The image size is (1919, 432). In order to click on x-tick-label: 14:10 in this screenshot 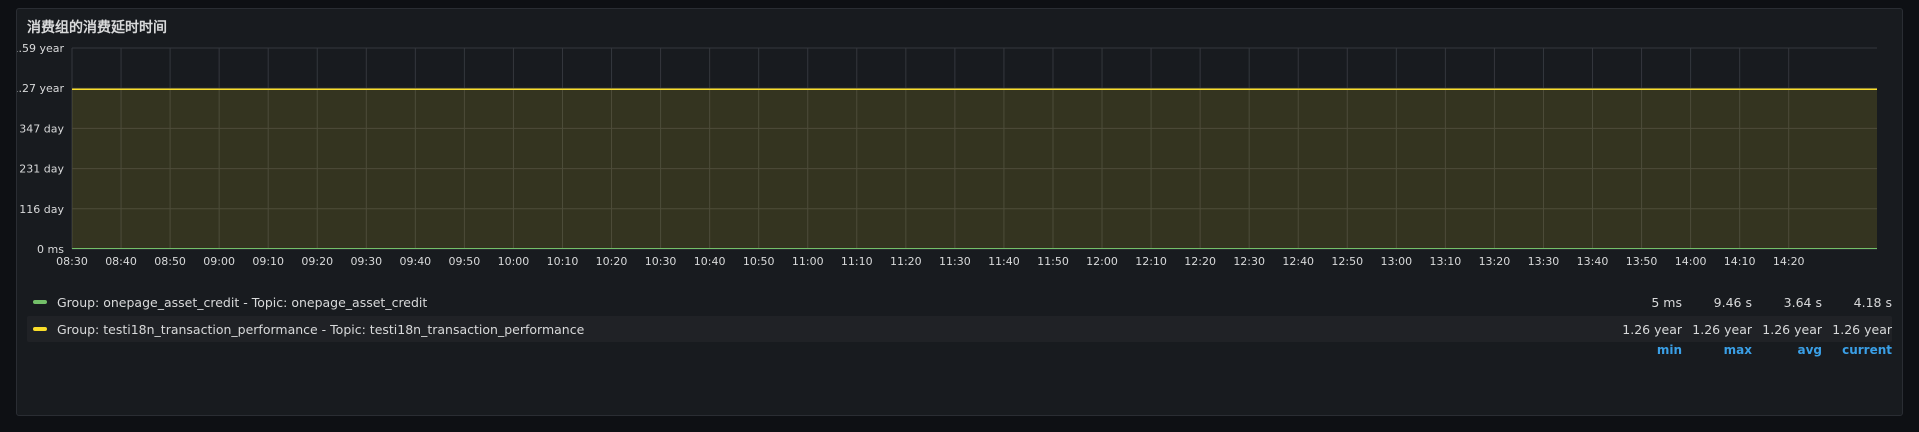, I will do `click(1740, 261)`.